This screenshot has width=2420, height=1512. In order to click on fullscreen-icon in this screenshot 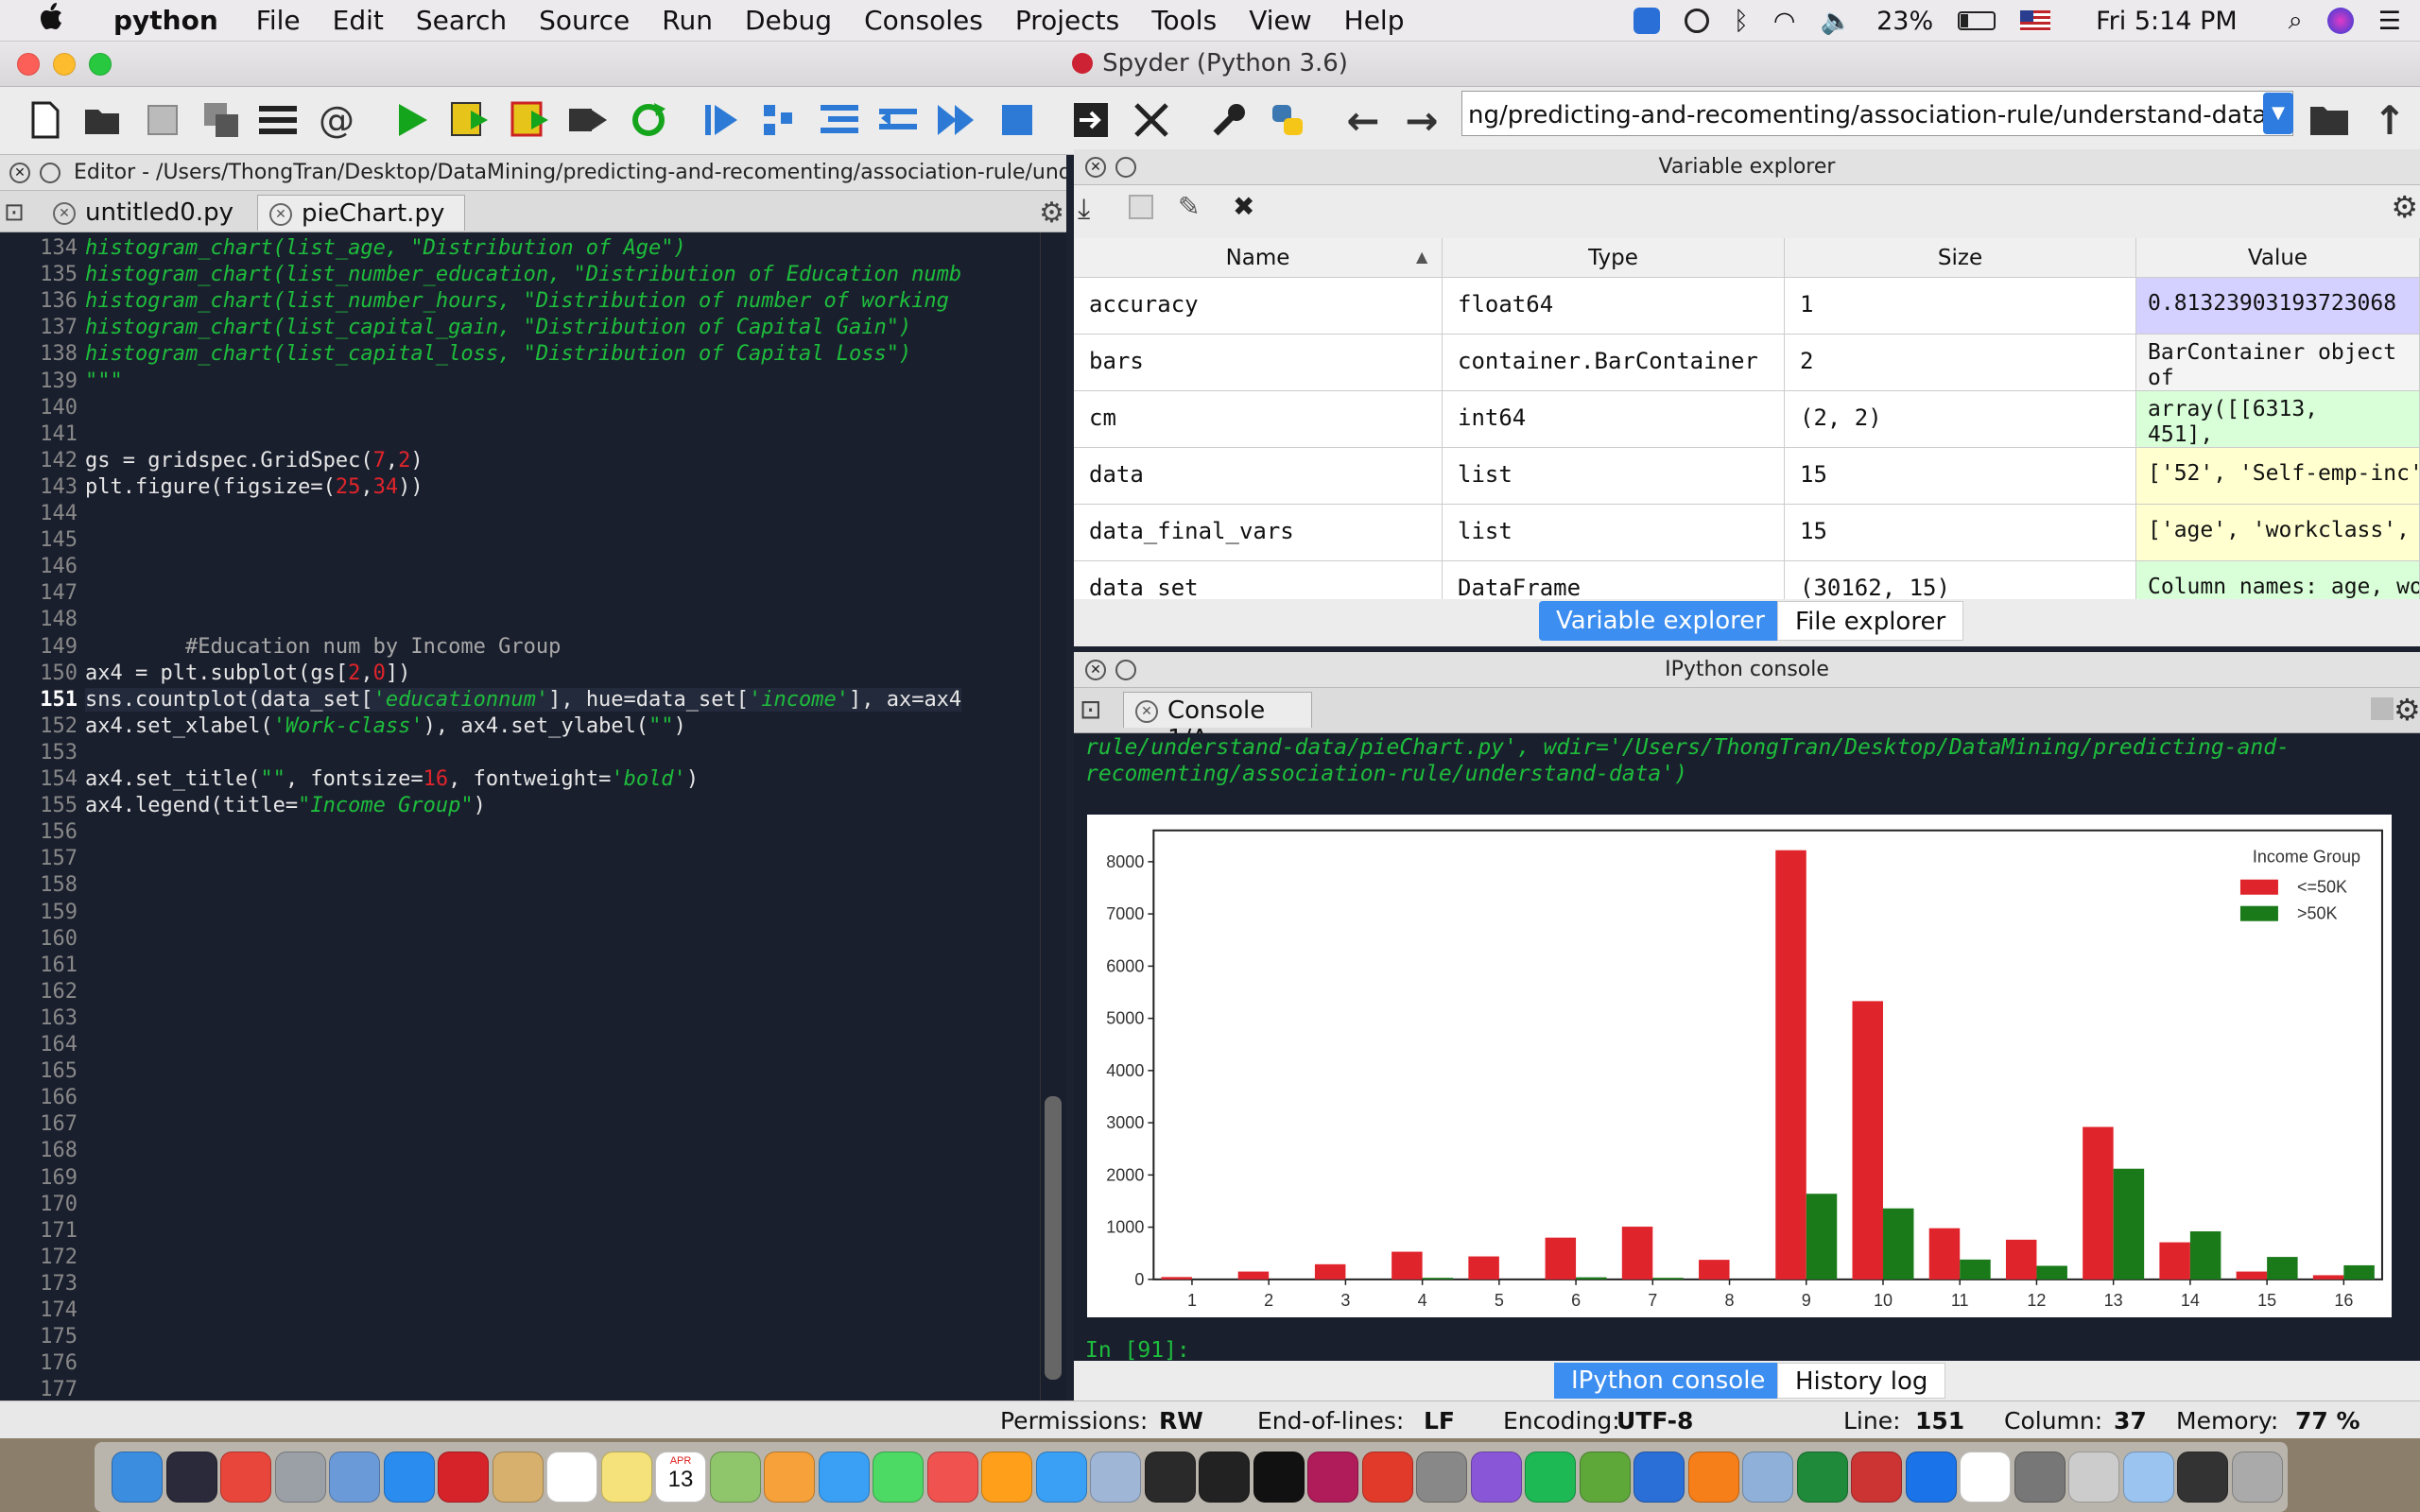, I will do `click(1151, 120)`.